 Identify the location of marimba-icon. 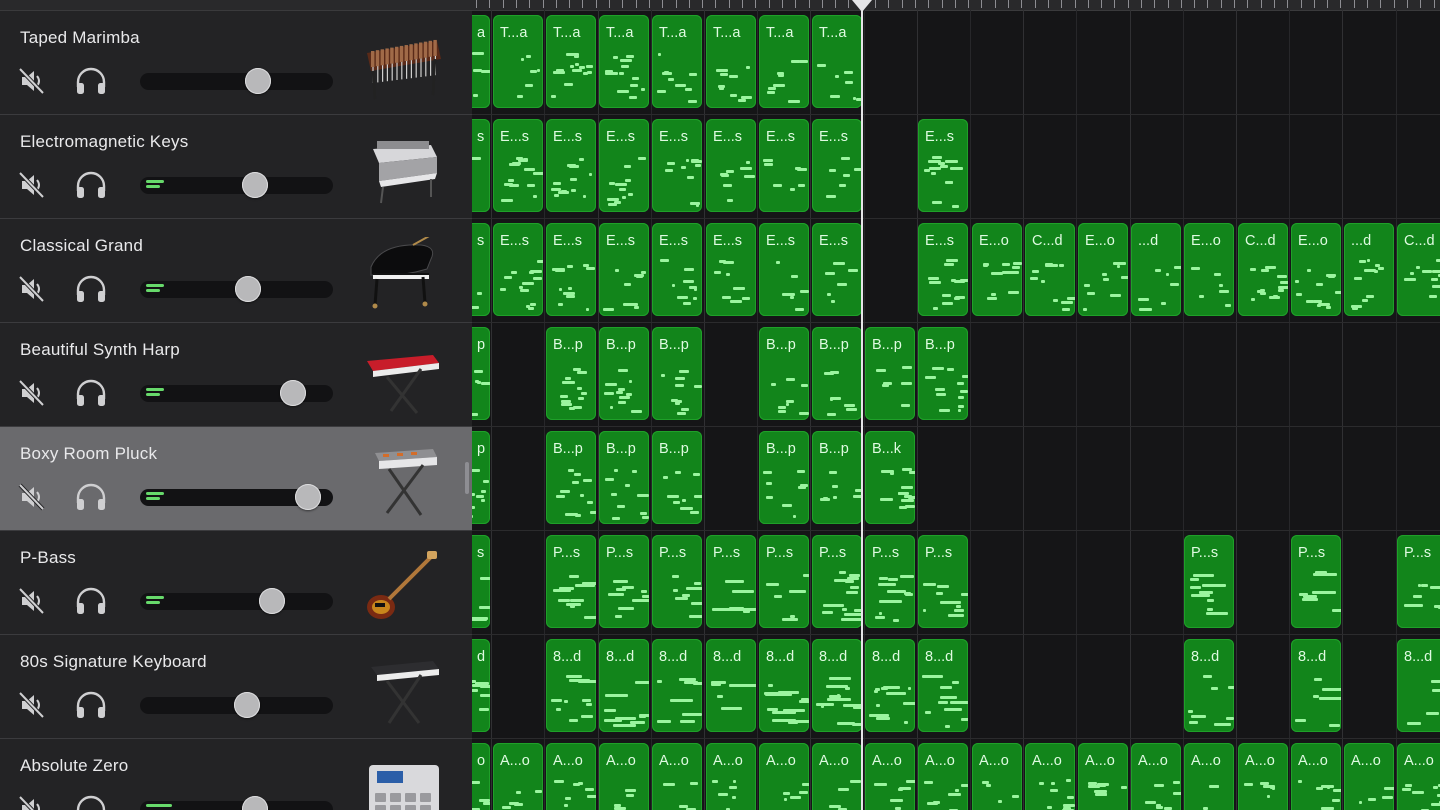
(402, 66).